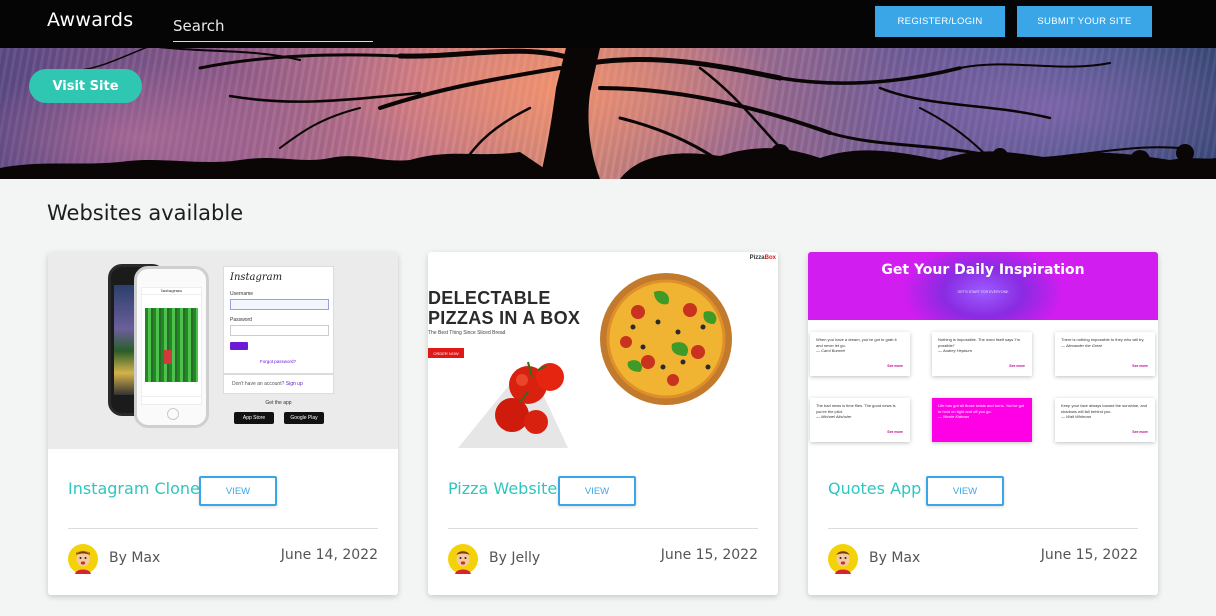 The image size is (1216, 616). Describe the element at coordinates (608, 24) in the screenshot. I see `navbar: Awwards REGISTER/LOGIN SUBMIT YOUR SITE` at that location.